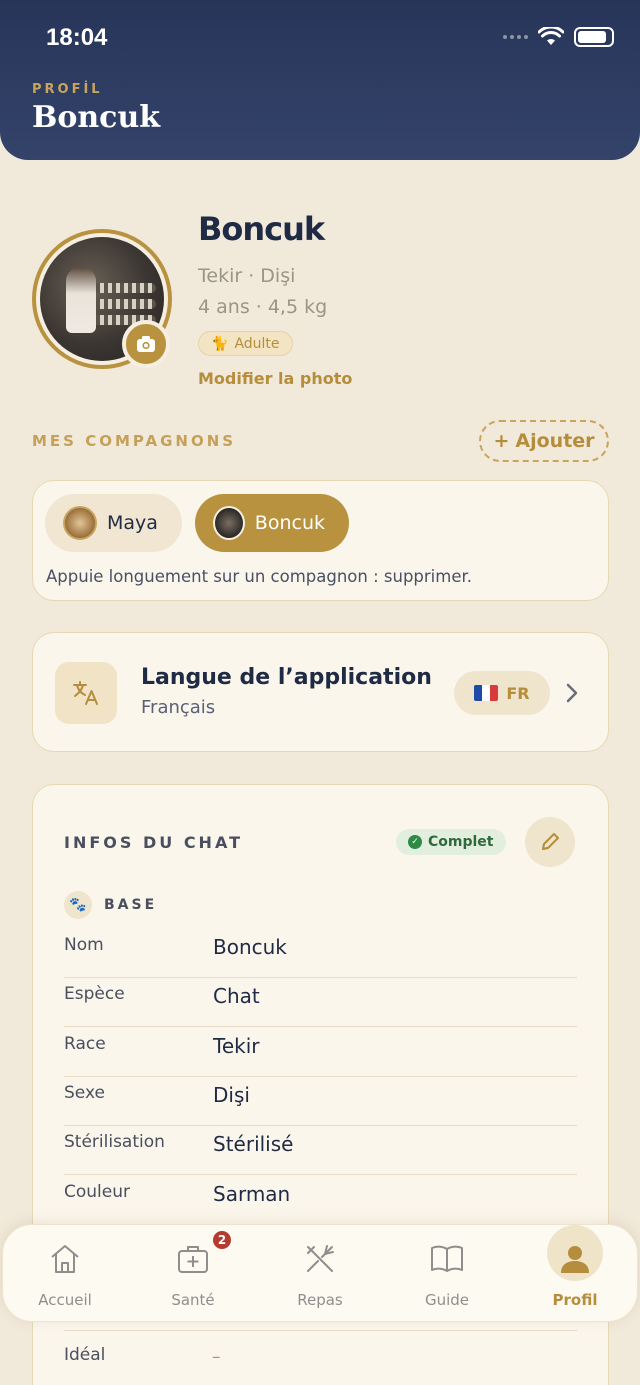 The height and width of the screenshot is (1385, 640). What do you see at coordinates (77, 37) in the screenshot?
I see `status-time: 18:04` at bounding box center [77, 37].